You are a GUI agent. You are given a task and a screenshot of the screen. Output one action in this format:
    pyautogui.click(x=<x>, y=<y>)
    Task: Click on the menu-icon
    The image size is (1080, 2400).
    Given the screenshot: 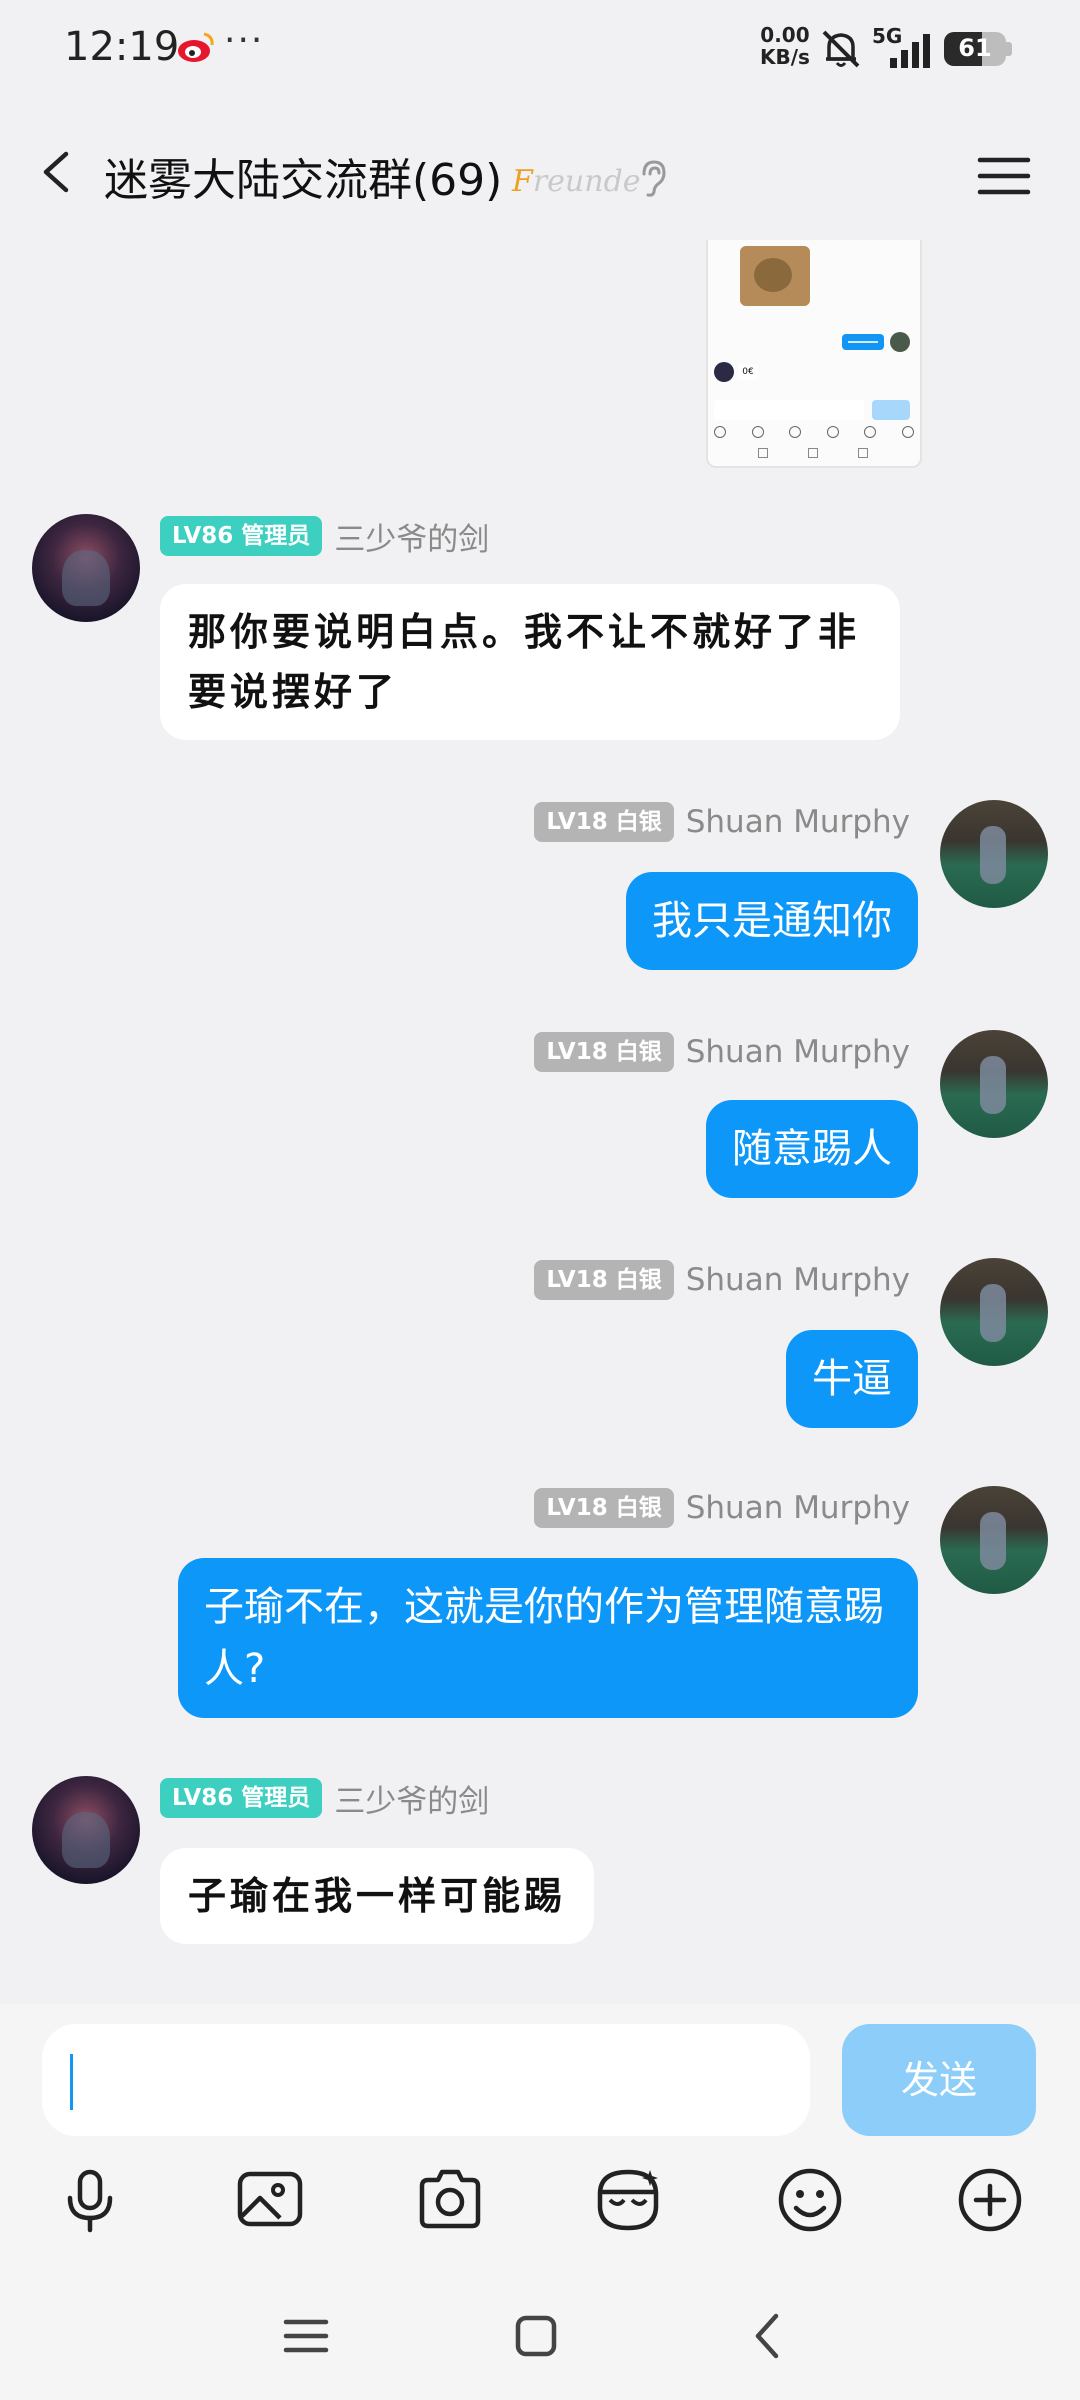 What is the action you would take?
    pyautogui.click(x=1004, y=176)
    